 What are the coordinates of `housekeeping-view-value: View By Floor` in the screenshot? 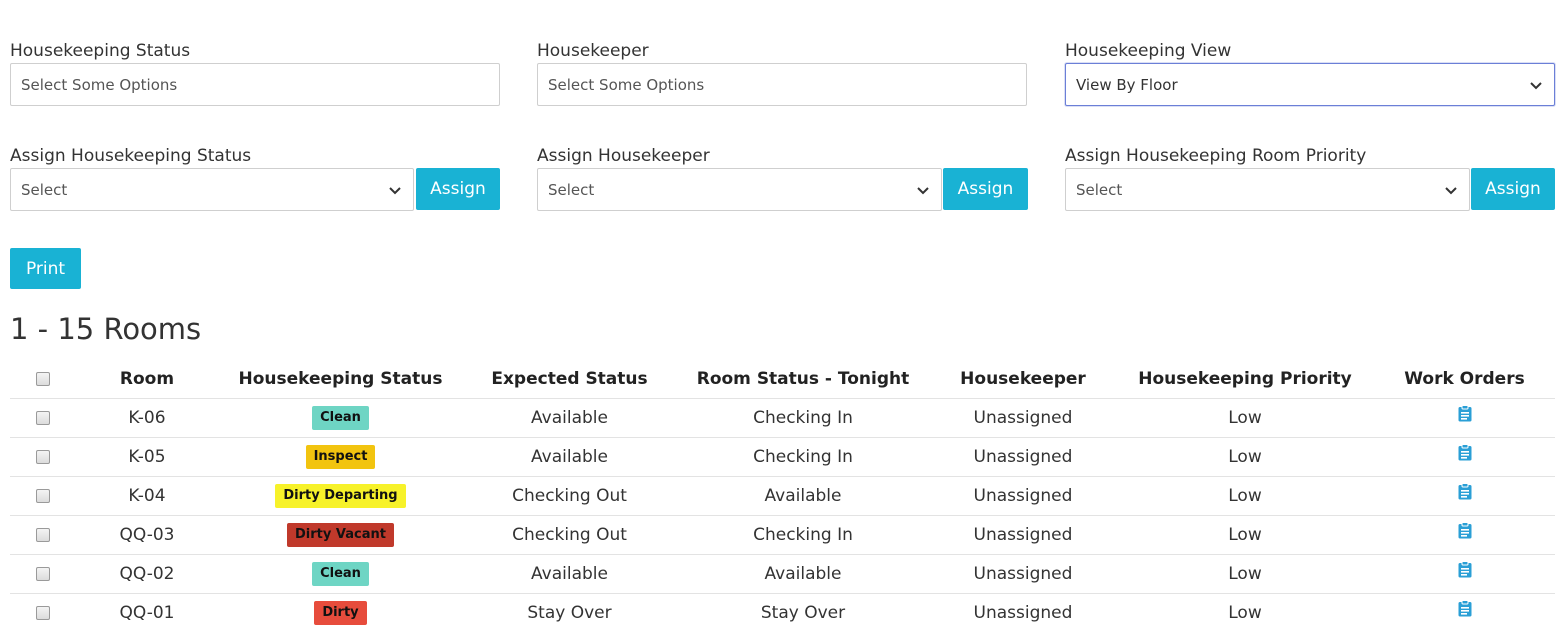 It's located at (1127, 84).